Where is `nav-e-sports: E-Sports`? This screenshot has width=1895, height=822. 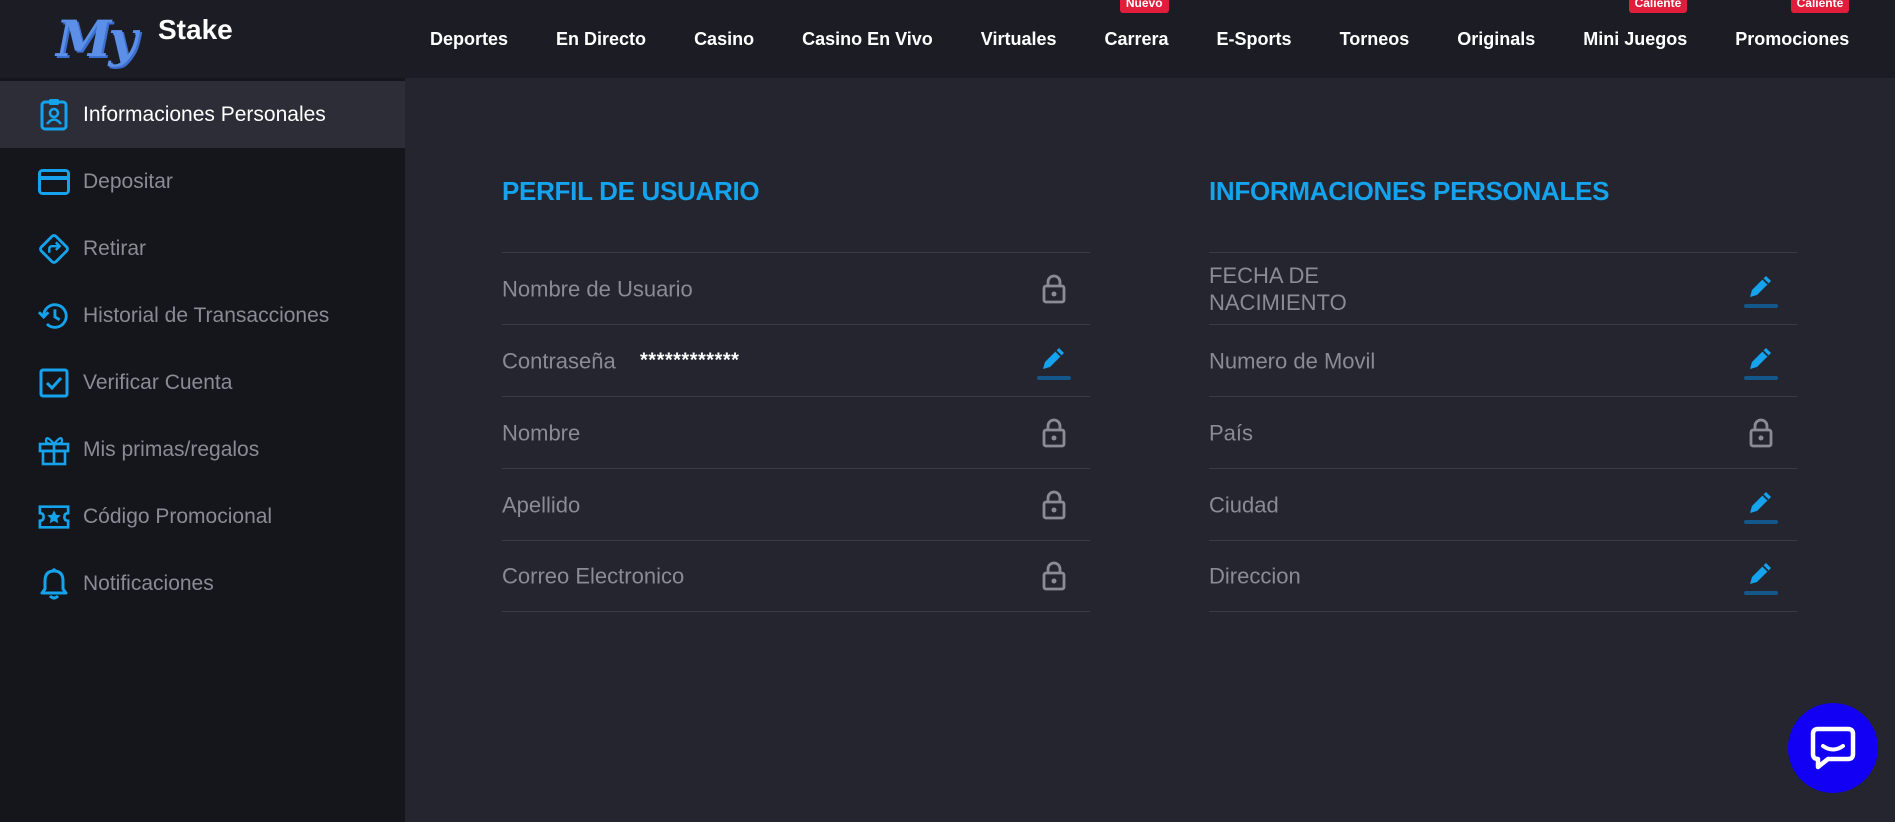 nav-e-sports: E-Sports is located at coordinates (1254, 39).